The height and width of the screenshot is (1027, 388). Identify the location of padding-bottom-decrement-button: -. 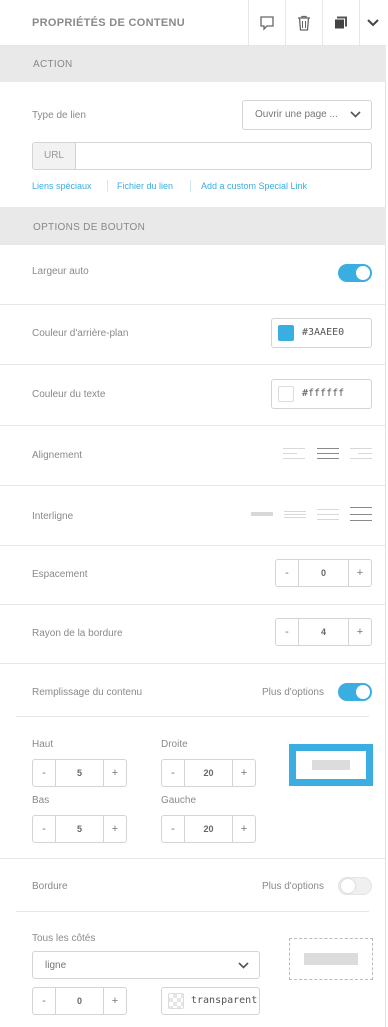
(44, 829).